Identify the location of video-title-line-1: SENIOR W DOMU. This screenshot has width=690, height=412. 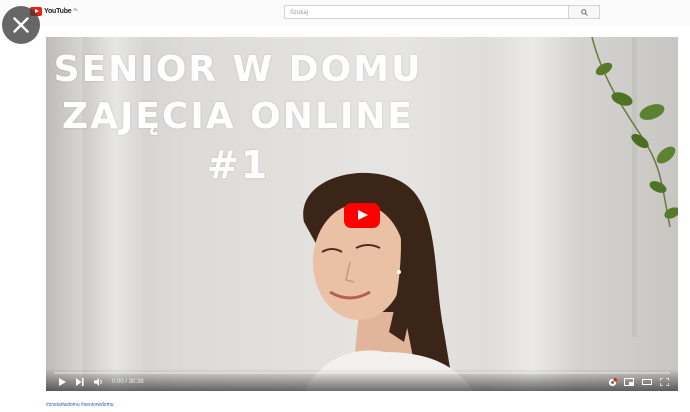
(238, 69).